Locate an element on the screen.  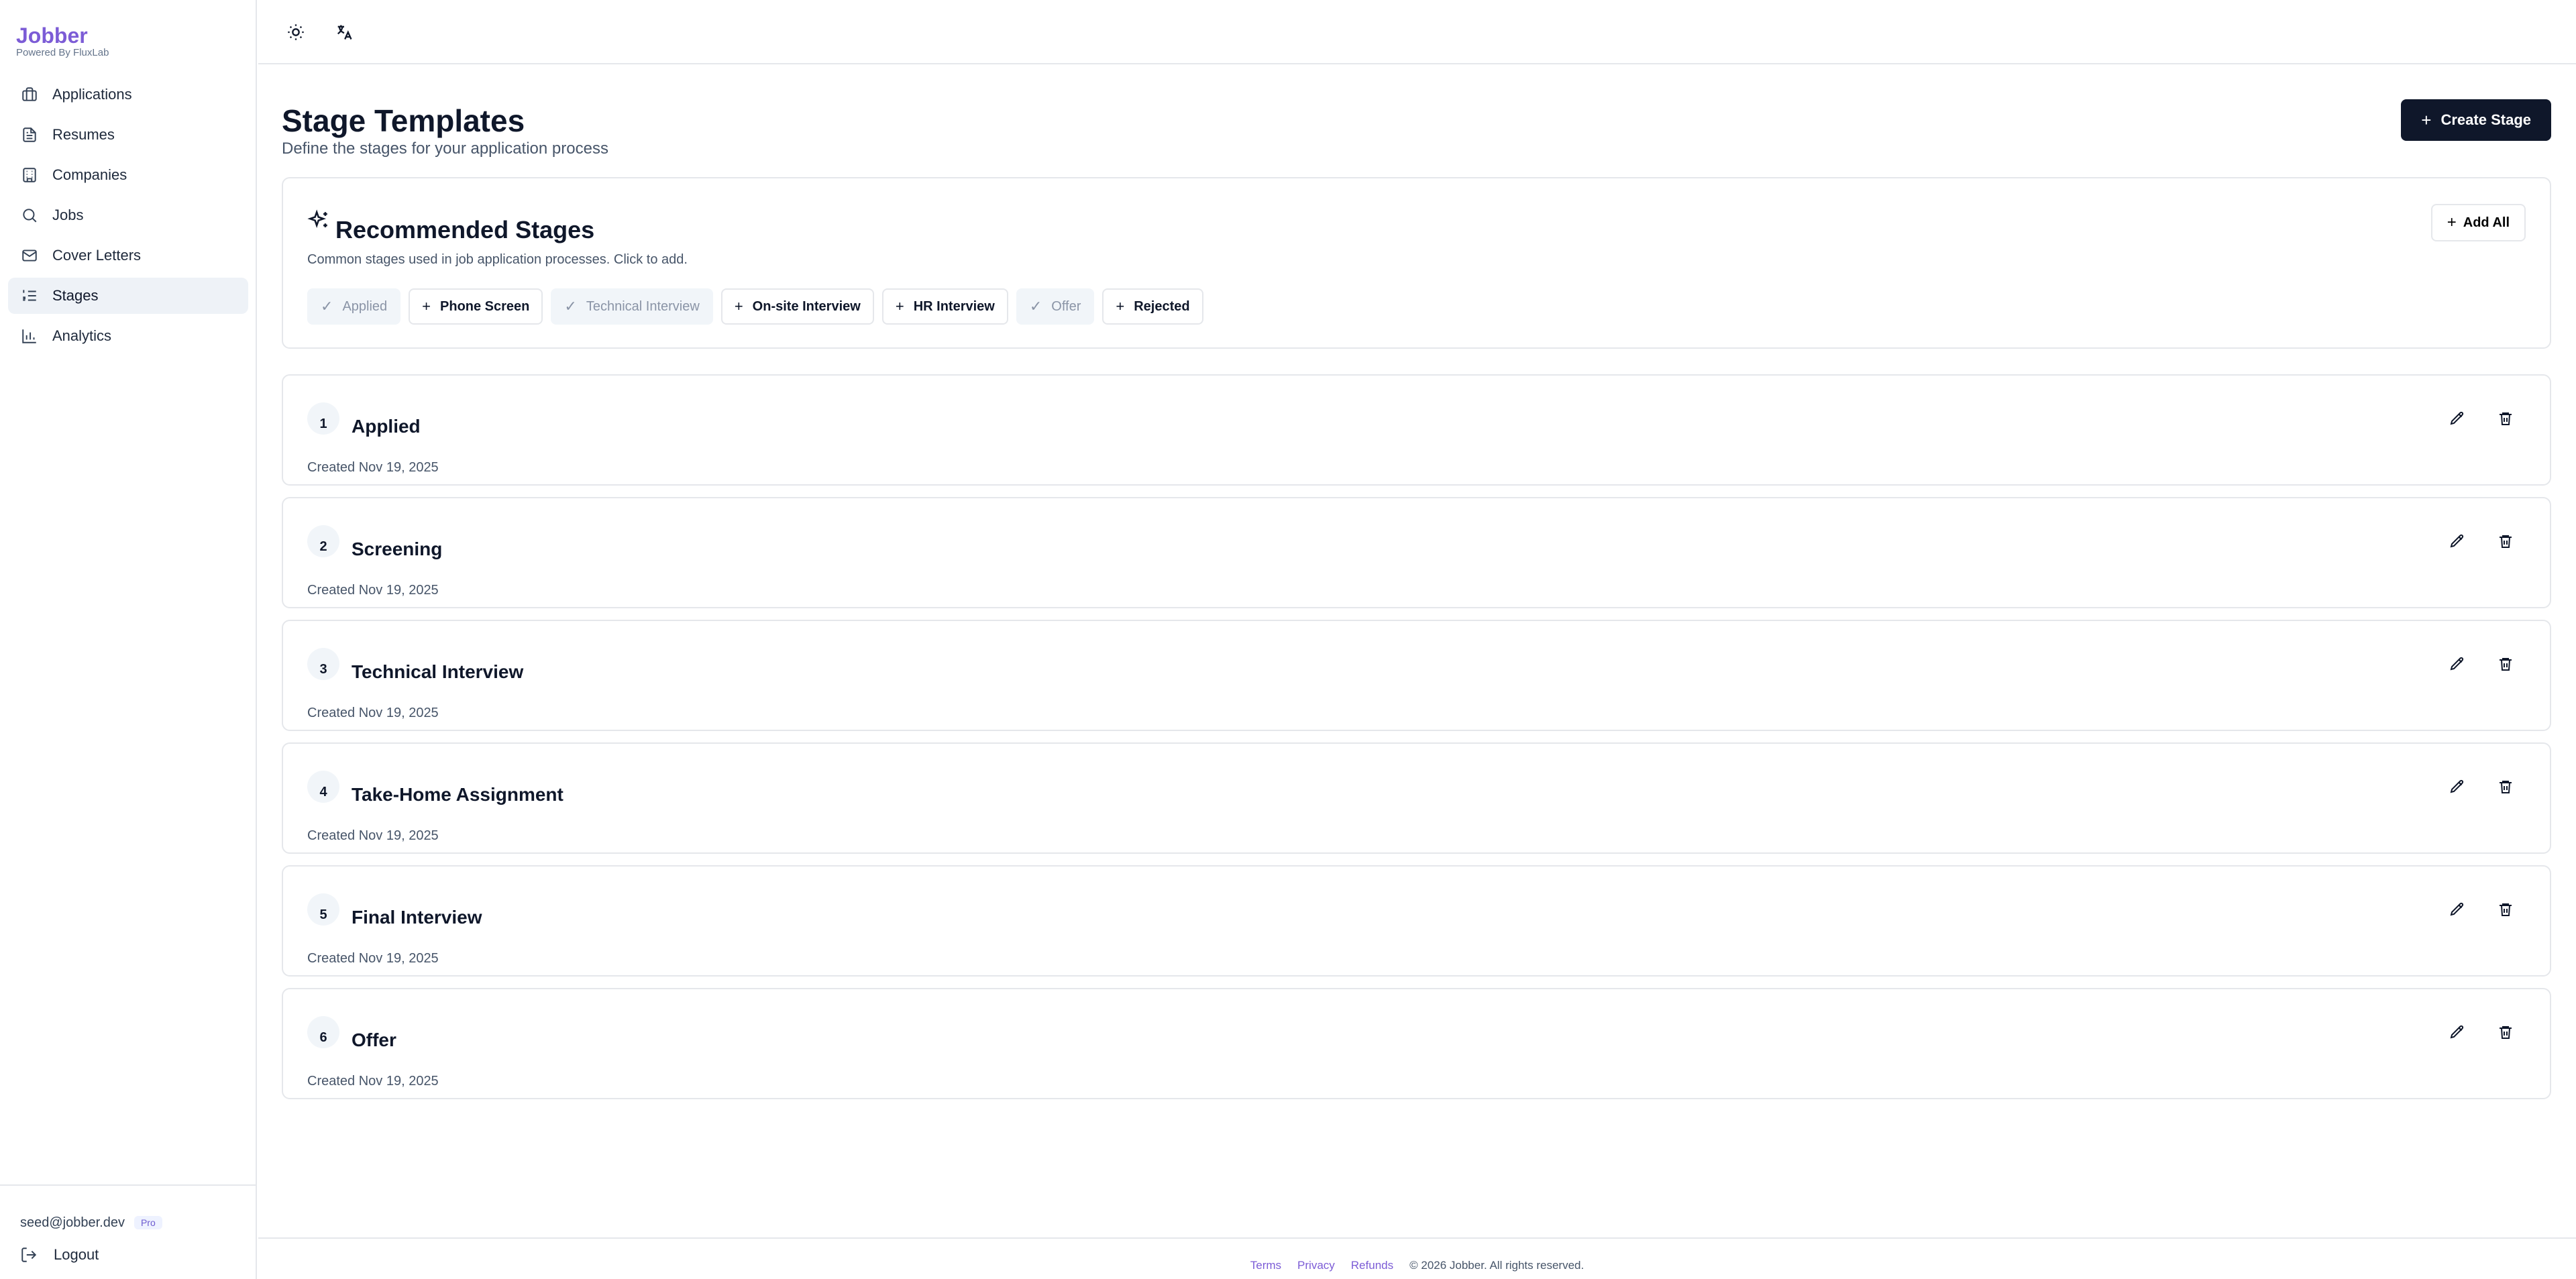
chip-label: Phone Screen is located at coordinates (485, 306).